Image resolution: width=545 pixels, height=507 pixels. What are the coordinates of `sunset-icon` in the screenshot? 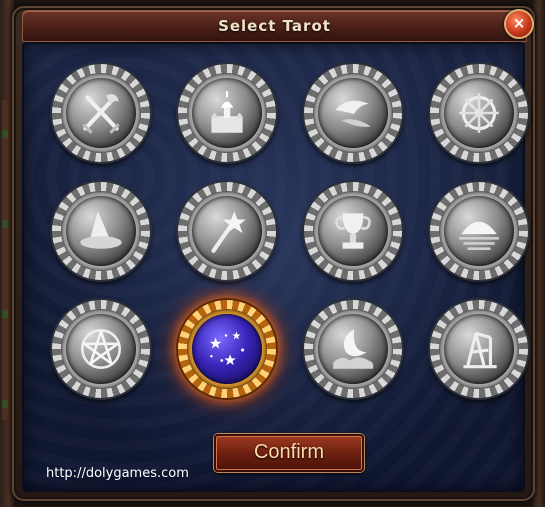 It's located at (479, 235).